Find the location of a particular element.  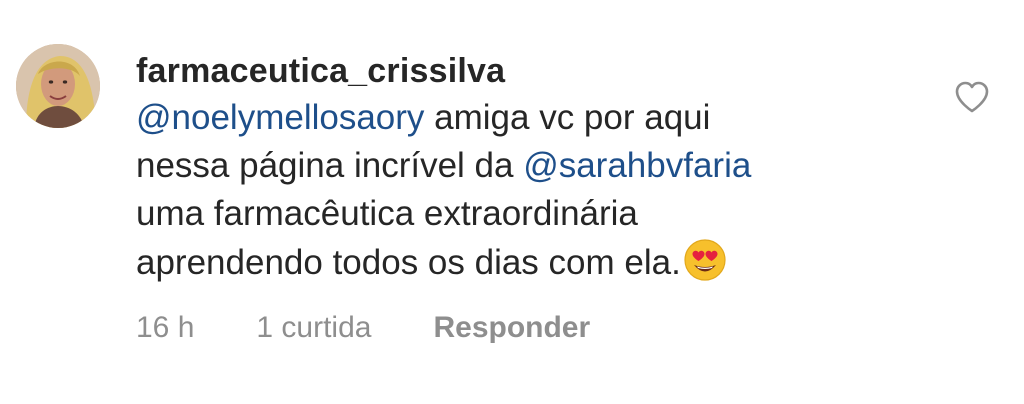

comment-text-part: uma farmacêutica extraordinária is located at coordinates (387, 213).